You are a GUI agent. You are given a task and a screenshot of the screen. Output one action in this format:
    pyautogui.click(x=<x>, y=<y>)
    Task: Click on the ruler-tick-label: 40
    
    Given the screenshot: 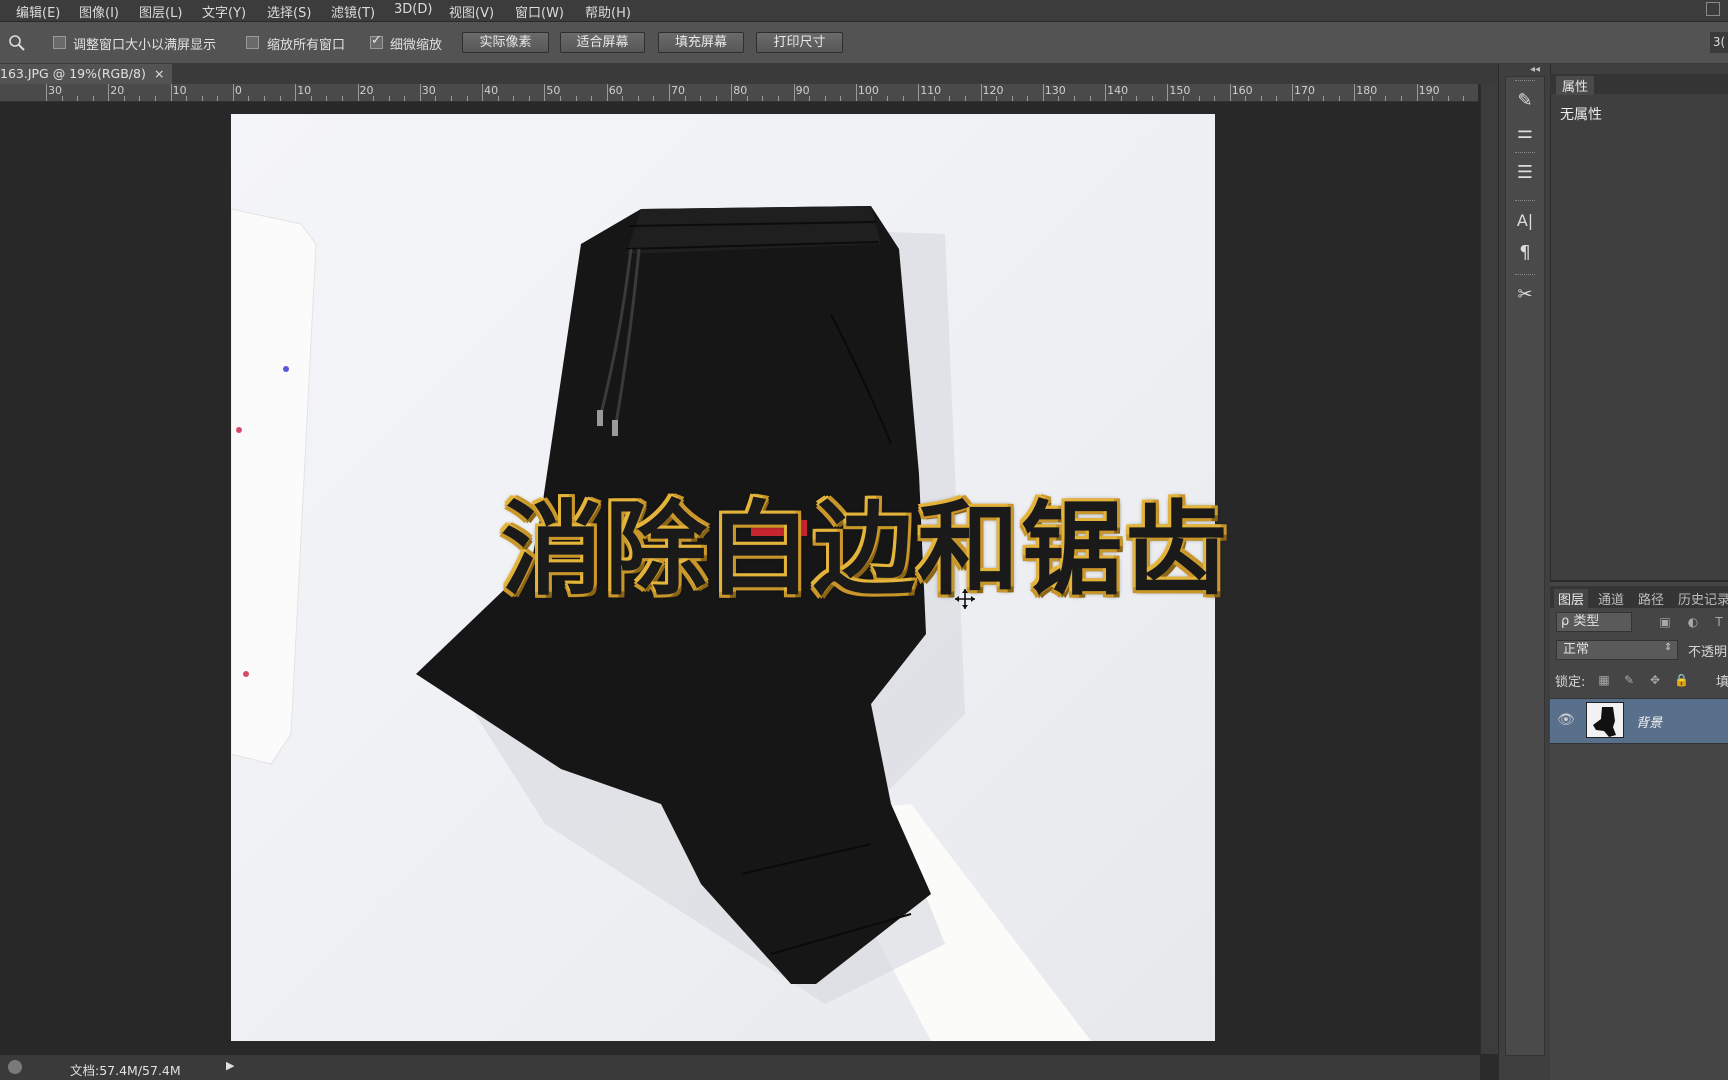 What is the action you would take?
    pyautogui.click(x=491, y=90)
    